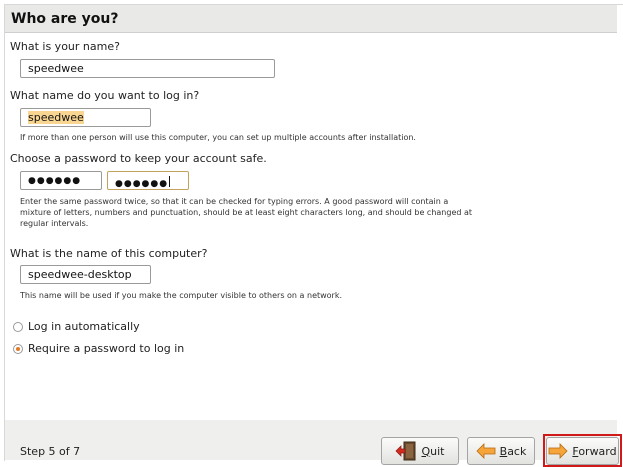  Describe the element at coordinates (56, 117) in the screenshot. I see `login-name-input-value: speedwee` at that location.